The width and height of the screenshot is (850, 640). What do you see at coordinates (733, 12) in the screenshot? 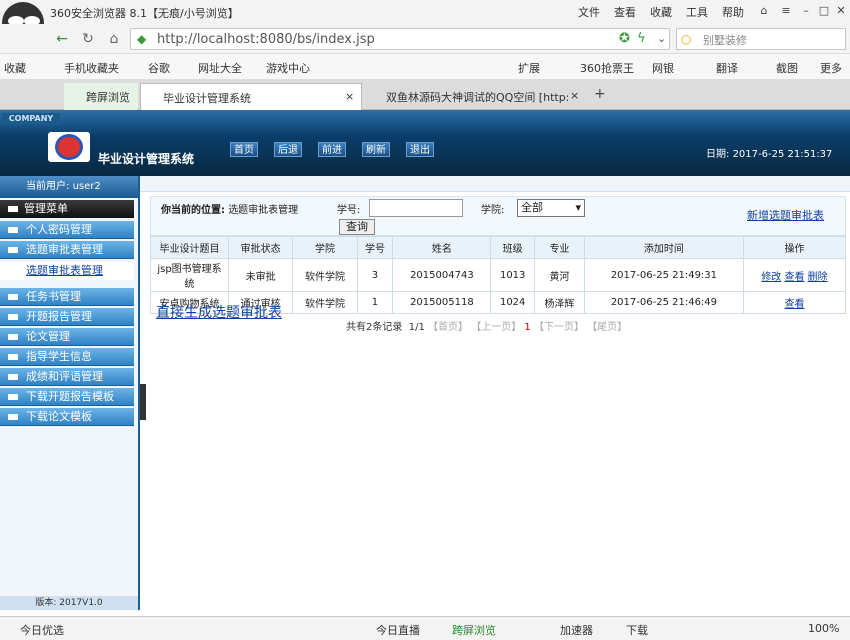
I see `menu-help: 帮助` at bounding box center [733, 12].